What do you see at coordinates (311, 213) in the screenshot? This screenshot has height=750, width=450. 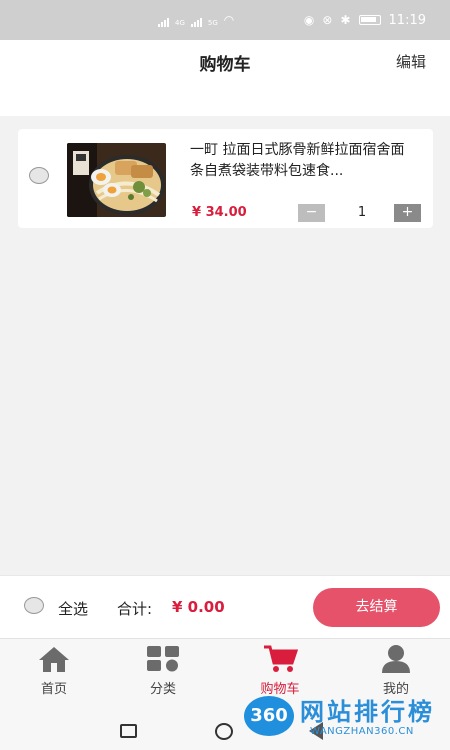 I see `quantity-decrease-button: −` at bounding box center [311, 213].